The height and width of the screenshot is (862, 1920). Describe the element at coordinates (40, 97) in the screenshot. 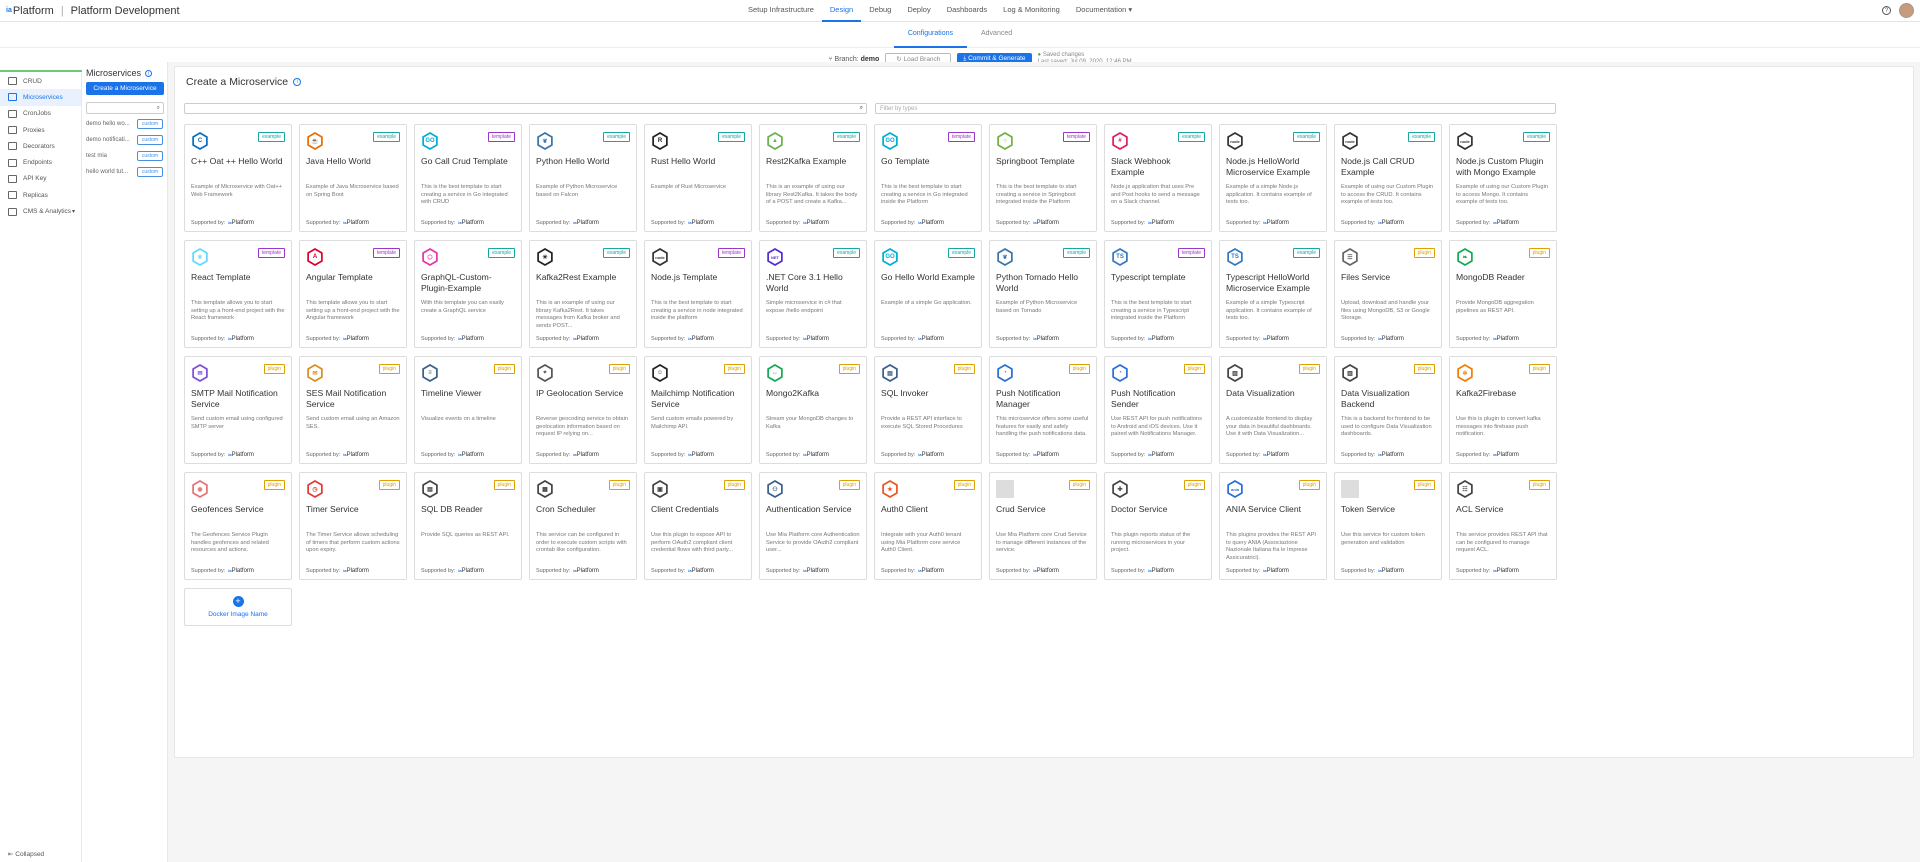

I see `sidebar-item-microservices: Microservices` at that location.